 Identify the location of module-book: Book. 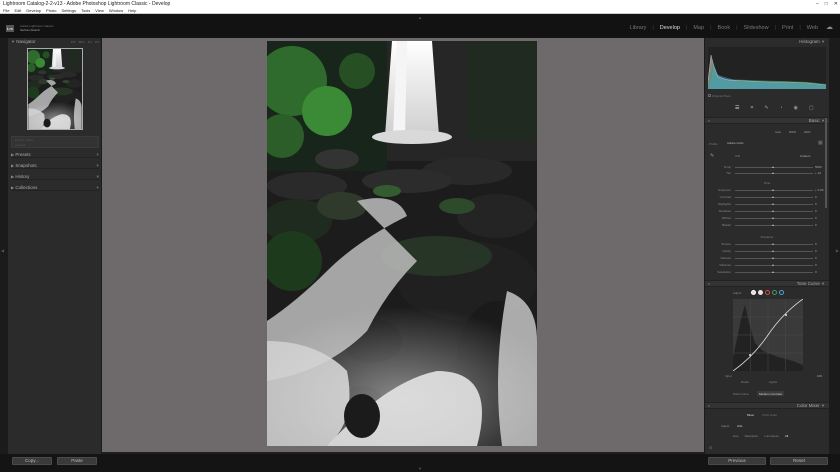
(724, 28).